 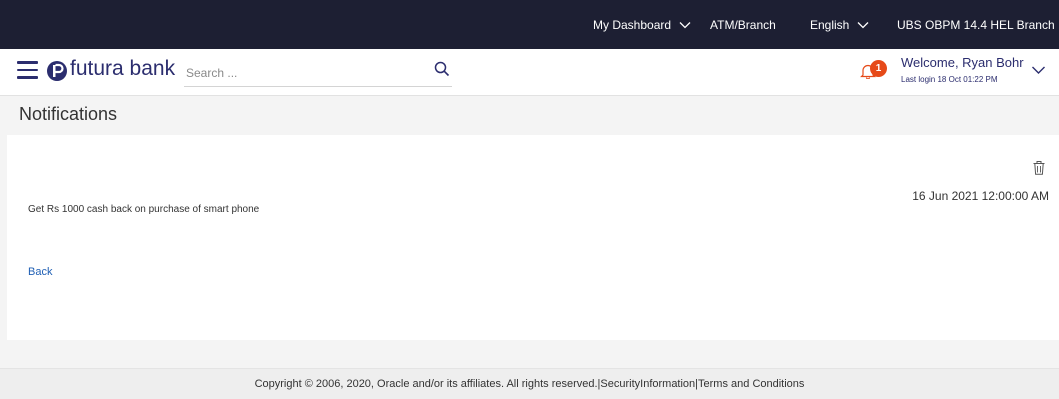 I want to click on terms-and-conditions-link: Terms and Conditions, so click(x=751, y=384).